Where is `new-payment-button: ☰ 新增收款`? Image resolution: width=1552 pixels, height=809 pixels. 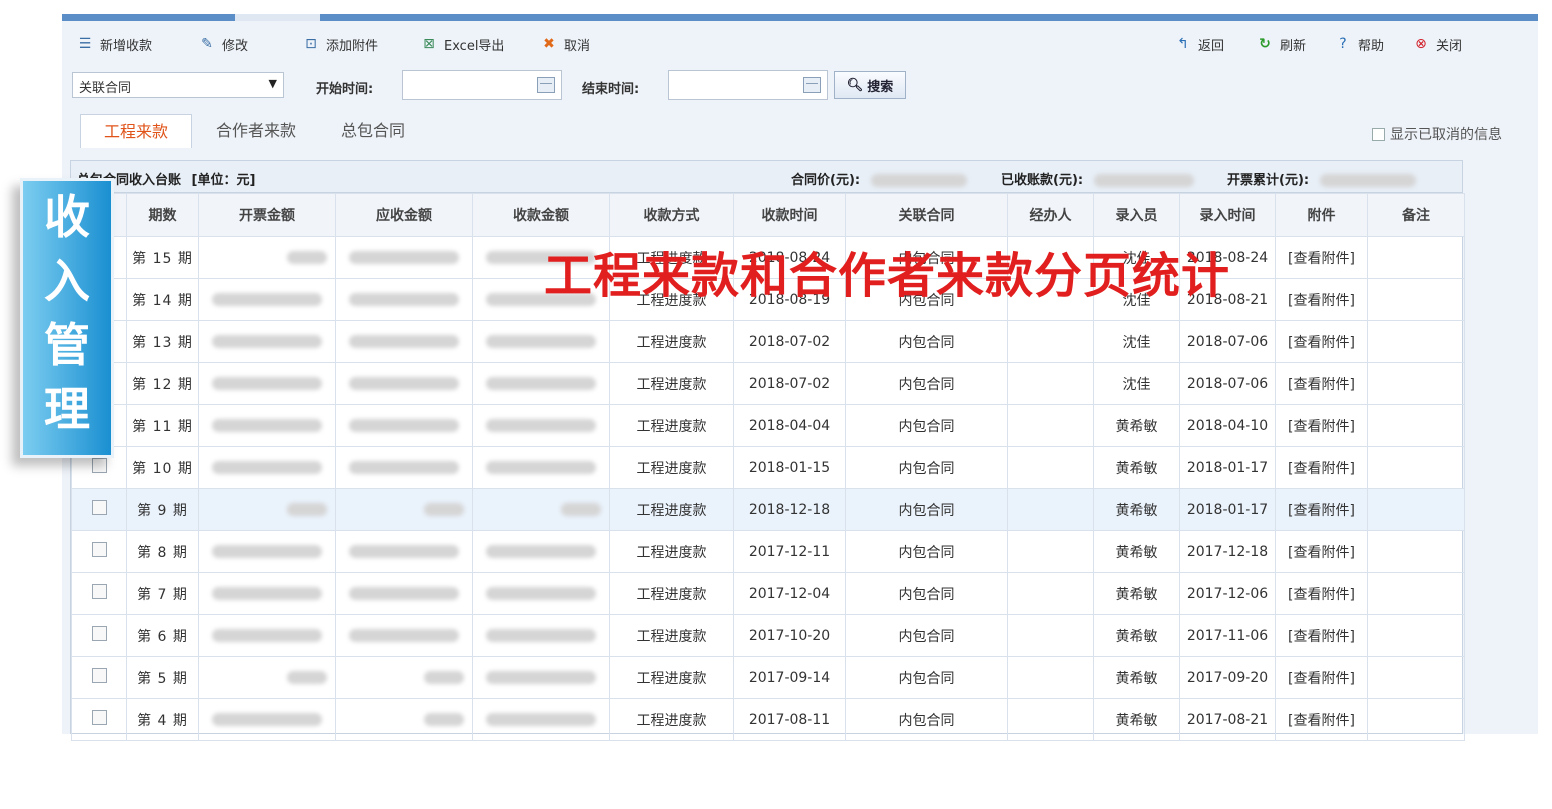
new-payment-button: ☰ 新增收款 is located at coordinates (114, 44).